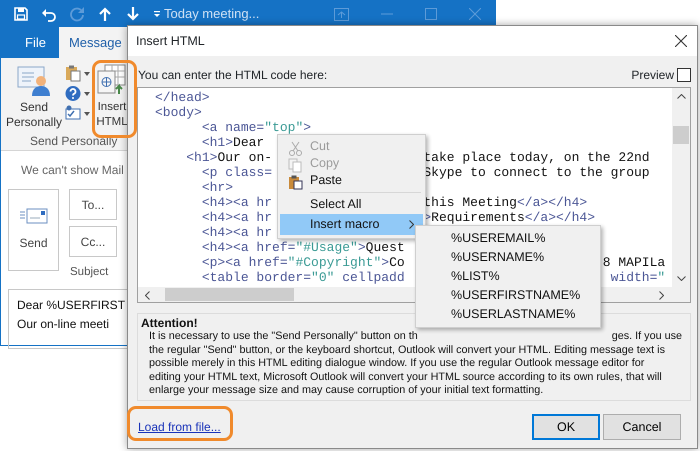  Describe the element at coordinates (661, 295) in the screenshot. I see `scroll-right-icon` at that location.